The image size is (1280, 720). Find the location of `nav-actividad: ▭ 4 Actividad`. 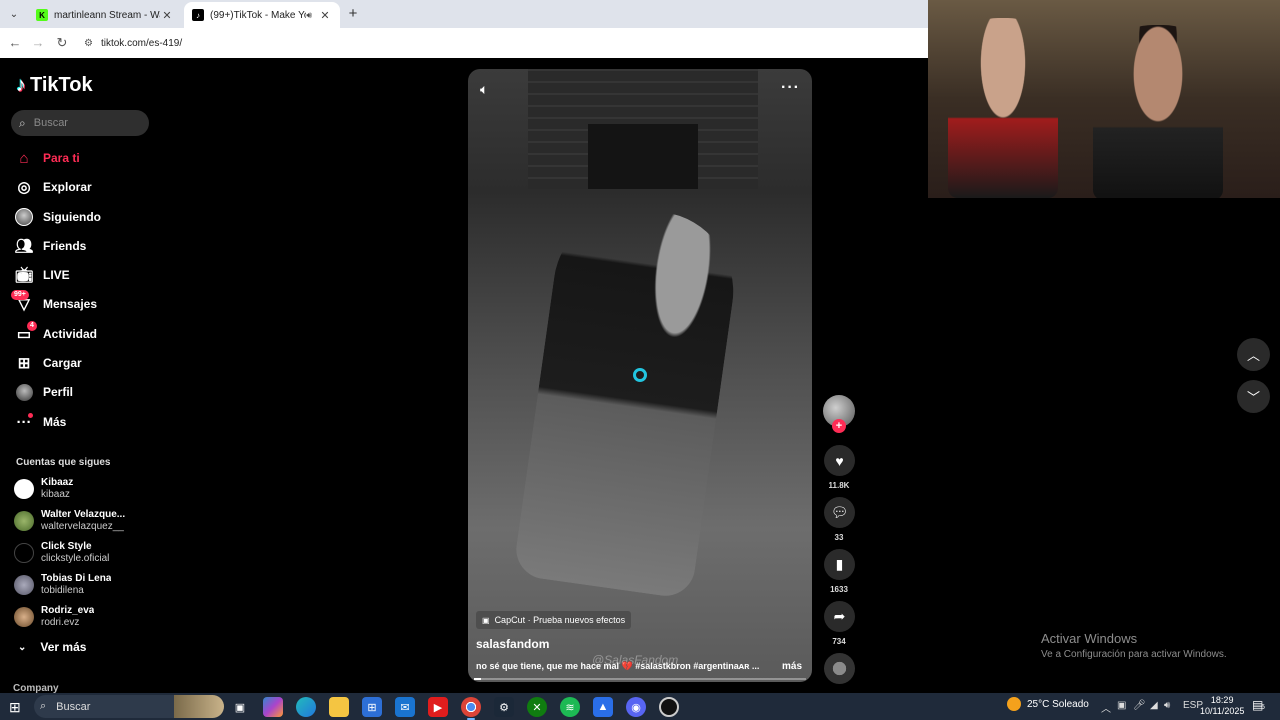

nav-actividad: ▭ 4 Actividad is located at coordinates (84, 333).